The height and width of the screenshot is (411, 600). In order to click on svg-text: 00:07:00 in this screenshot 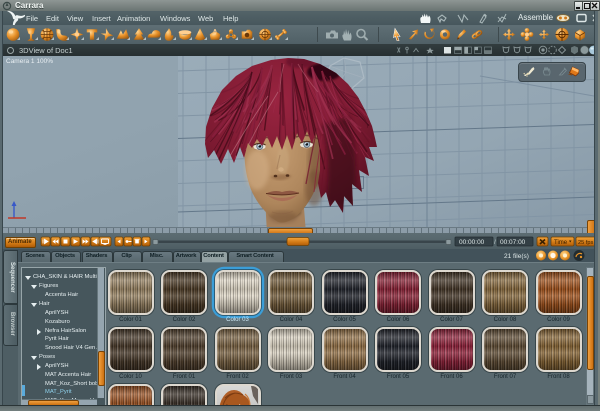, I will do `click(513, 242)`.